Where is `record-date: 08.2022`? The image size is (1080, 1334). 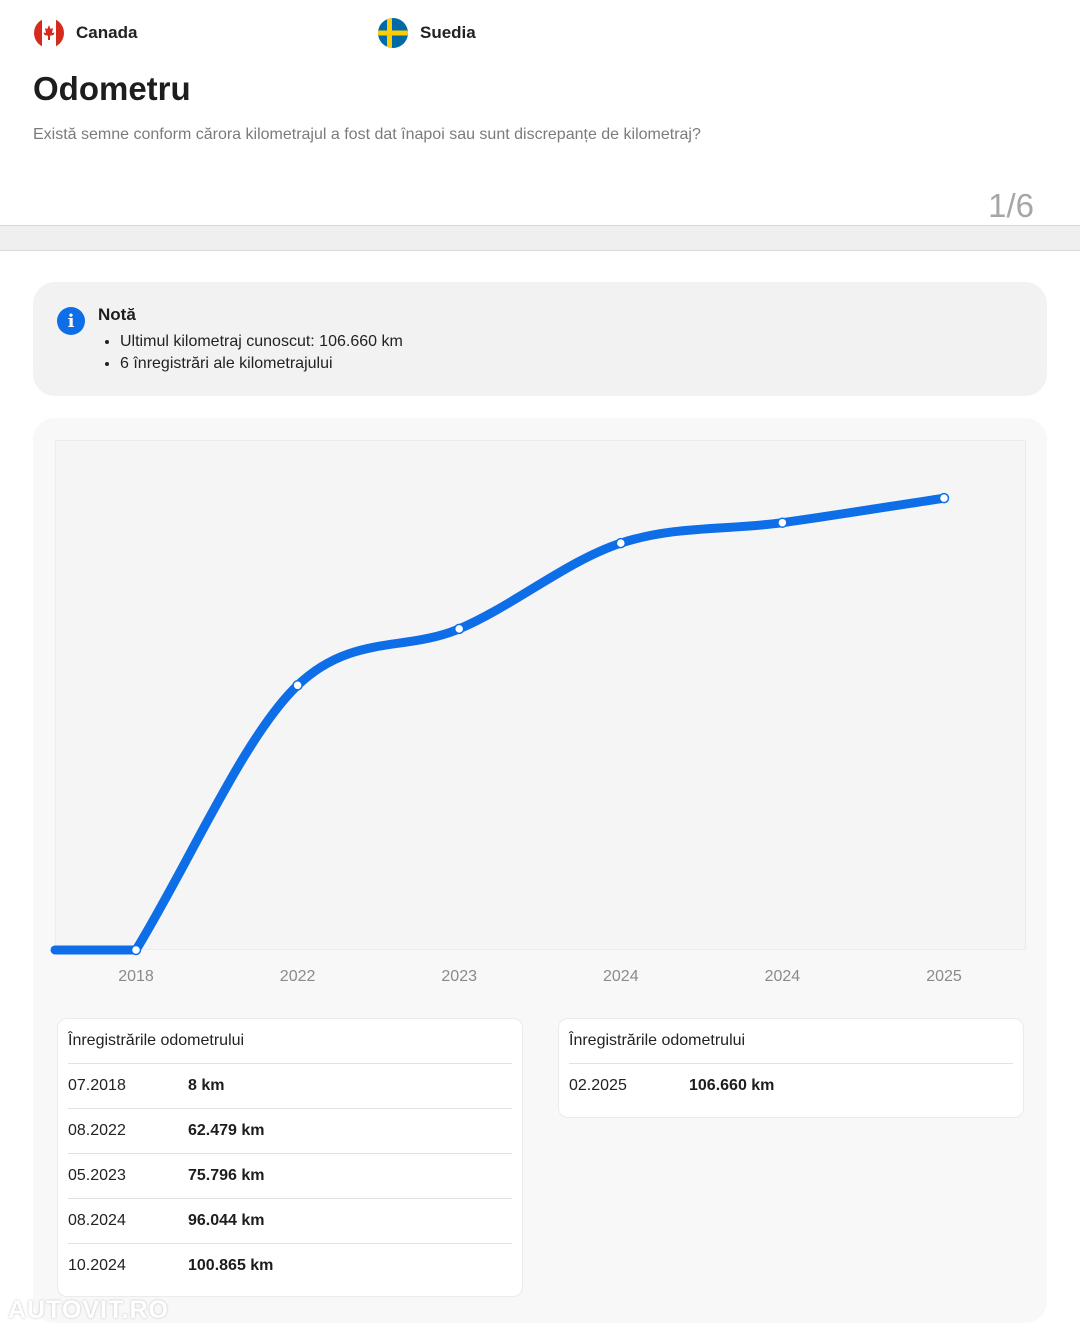
record-date: 08.2022 is located at coordinates (97, 1130).